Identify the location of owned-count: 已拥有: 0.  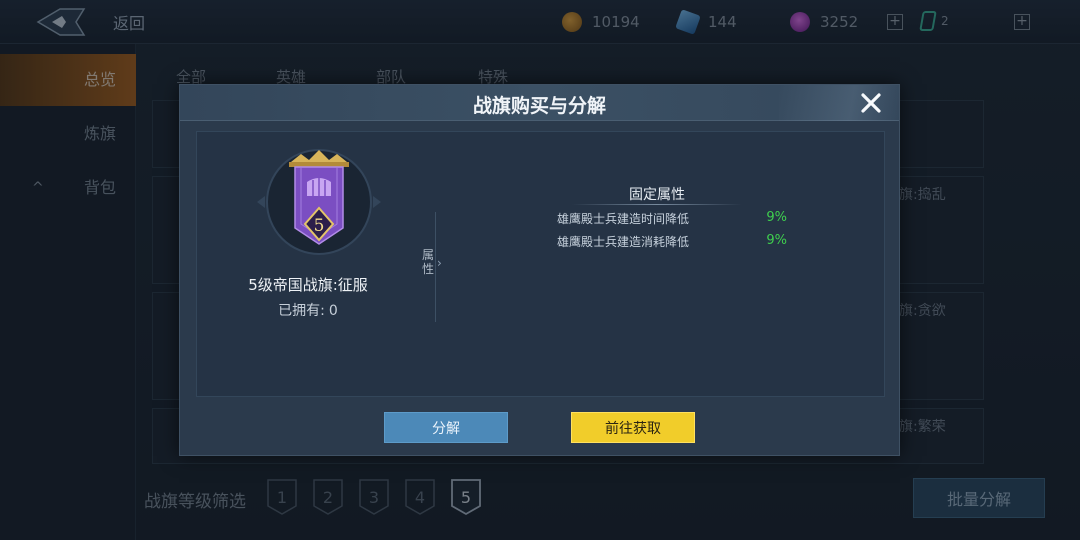
(308, 310).